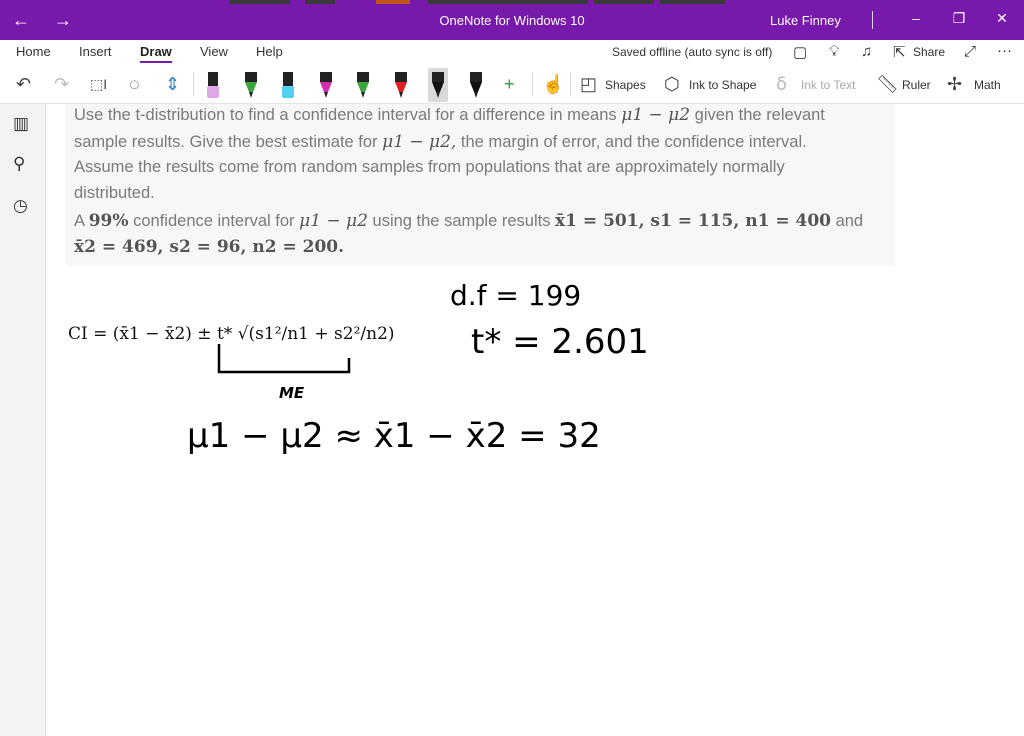 The width and height of the screenshot is (1024, 736). I want to click on ink-to-text-button: Ink to Text, so click(828, 85).